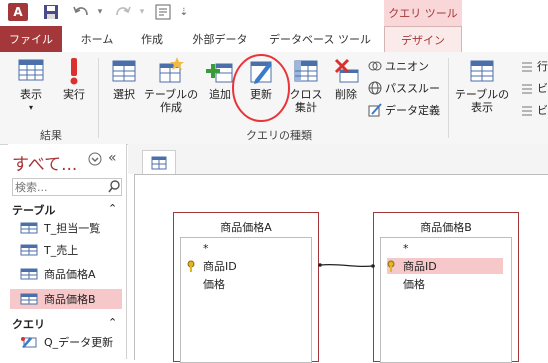 The width and height of the screenshot is (548, 363). I want to click on builder-button: ビ, so click(534, 88).